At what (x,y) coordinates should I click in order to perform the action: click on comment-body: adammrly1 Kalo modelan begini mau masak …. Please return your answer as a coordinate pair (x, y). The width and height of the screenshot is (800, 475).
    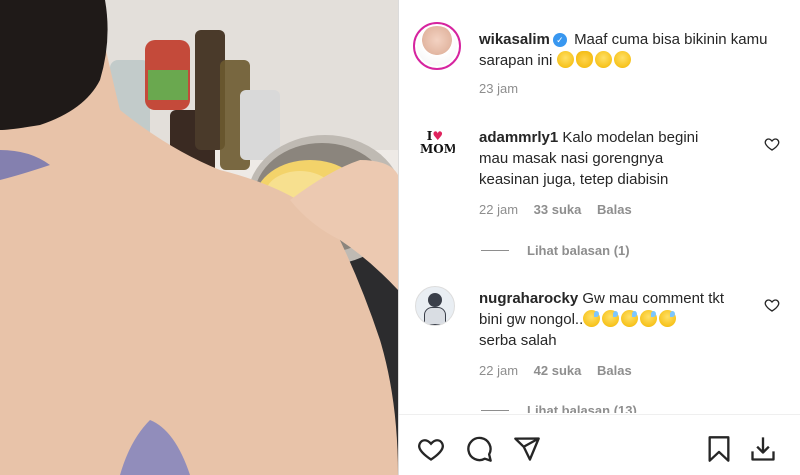
    Looking at the image, I should click on (619, 158).